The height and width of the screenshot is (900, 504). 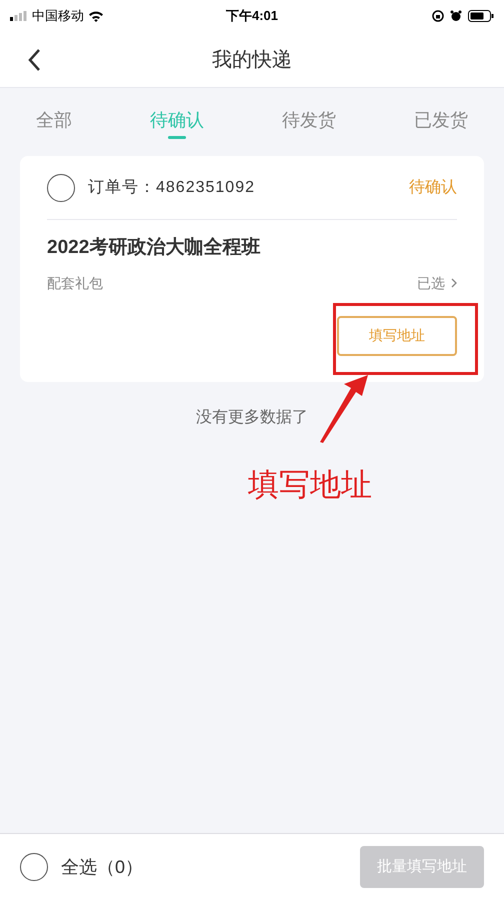 What do you see at coordinates (61, 188) in the screenshot?
I see `select-checkbox` at bounding box center [61, 188].